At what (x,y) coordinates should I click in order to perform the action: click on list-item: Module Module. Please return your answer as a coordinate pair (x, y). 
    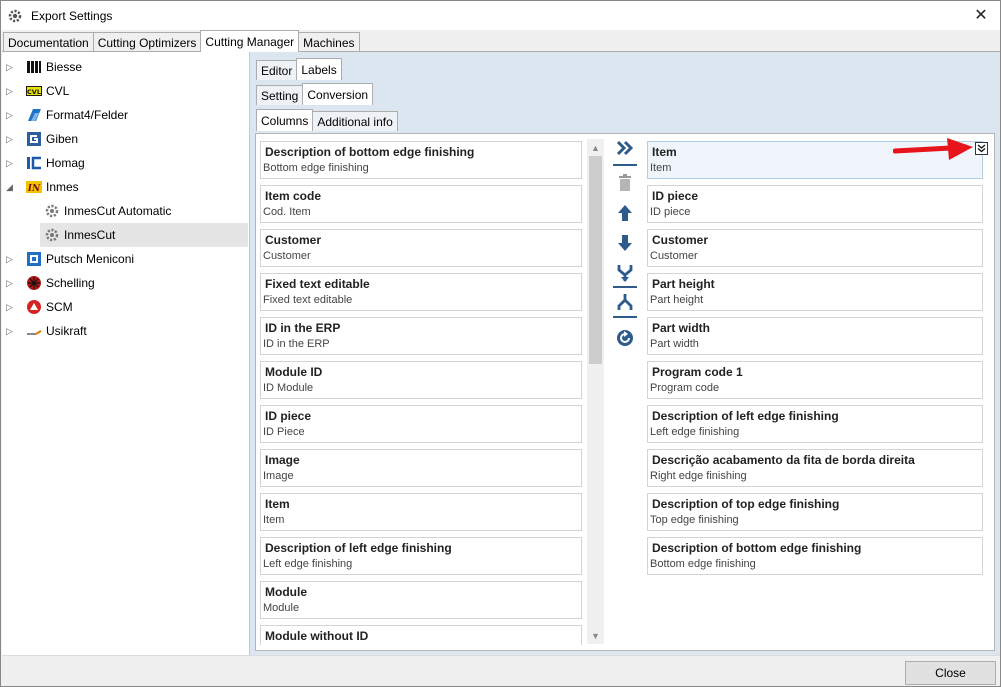
    Looking at the image, I should click on (421, 600).